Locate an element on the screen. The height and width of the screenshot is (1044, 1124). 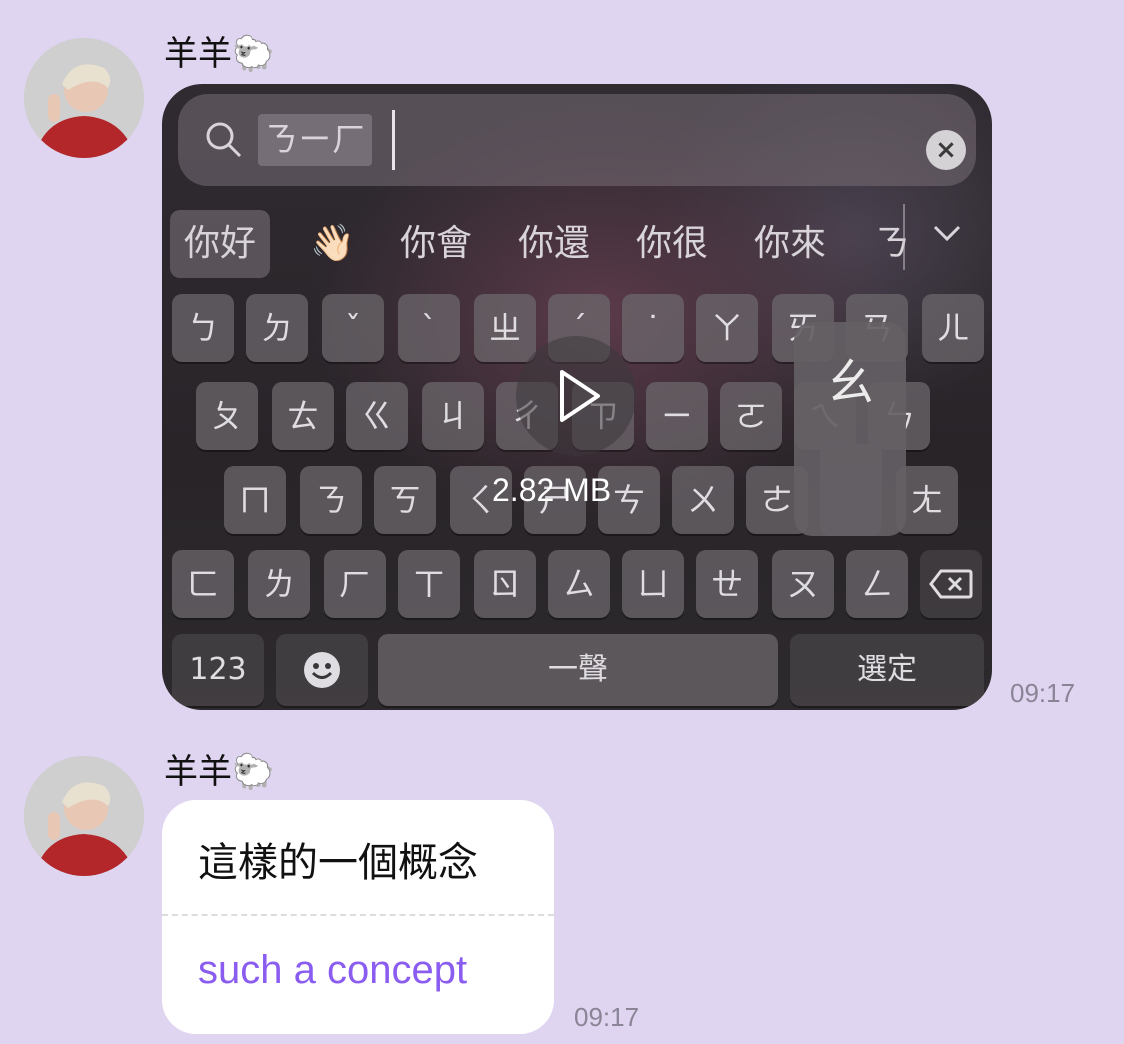
key-popup: ㄠ is located at coordinates (850, 429).